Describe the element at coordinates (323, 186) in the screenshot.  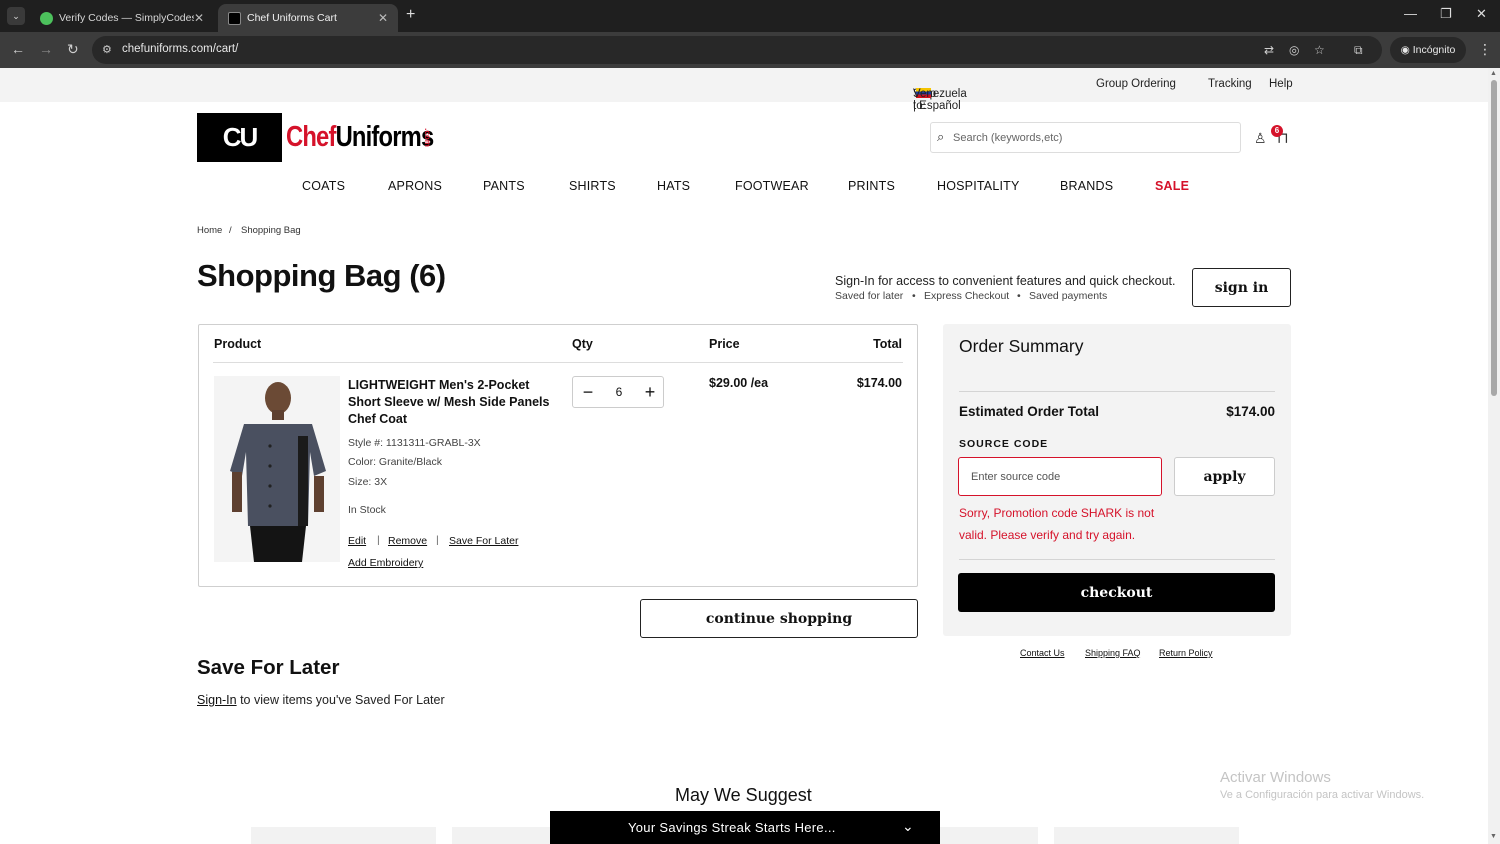
I see `nav-coats: COATS` at that location.